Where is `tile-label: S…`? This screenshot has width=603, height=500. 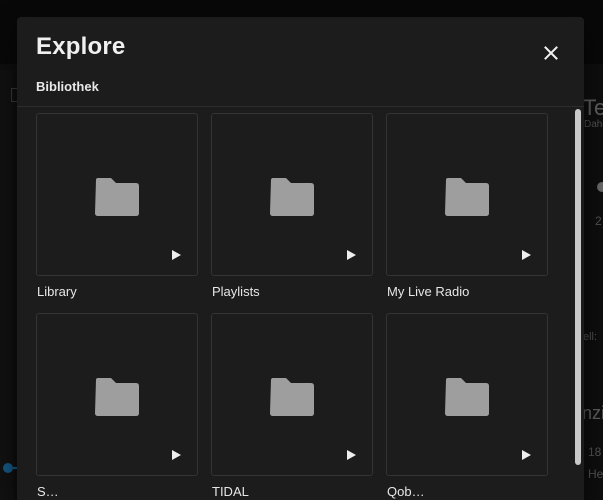
tile-label: S… is located at coordinates (48, 491).